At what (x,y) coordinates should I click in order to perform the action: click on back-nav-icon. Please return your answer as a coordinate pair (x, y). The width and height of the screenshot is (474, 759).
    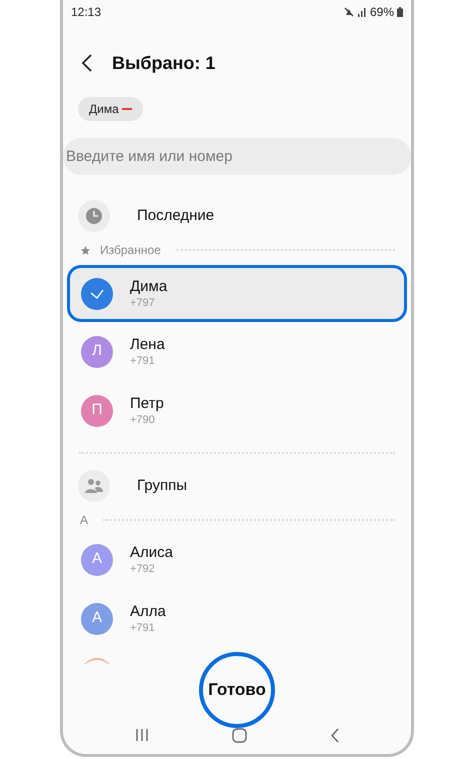
    Looking at the image, I should click on (335, 735).